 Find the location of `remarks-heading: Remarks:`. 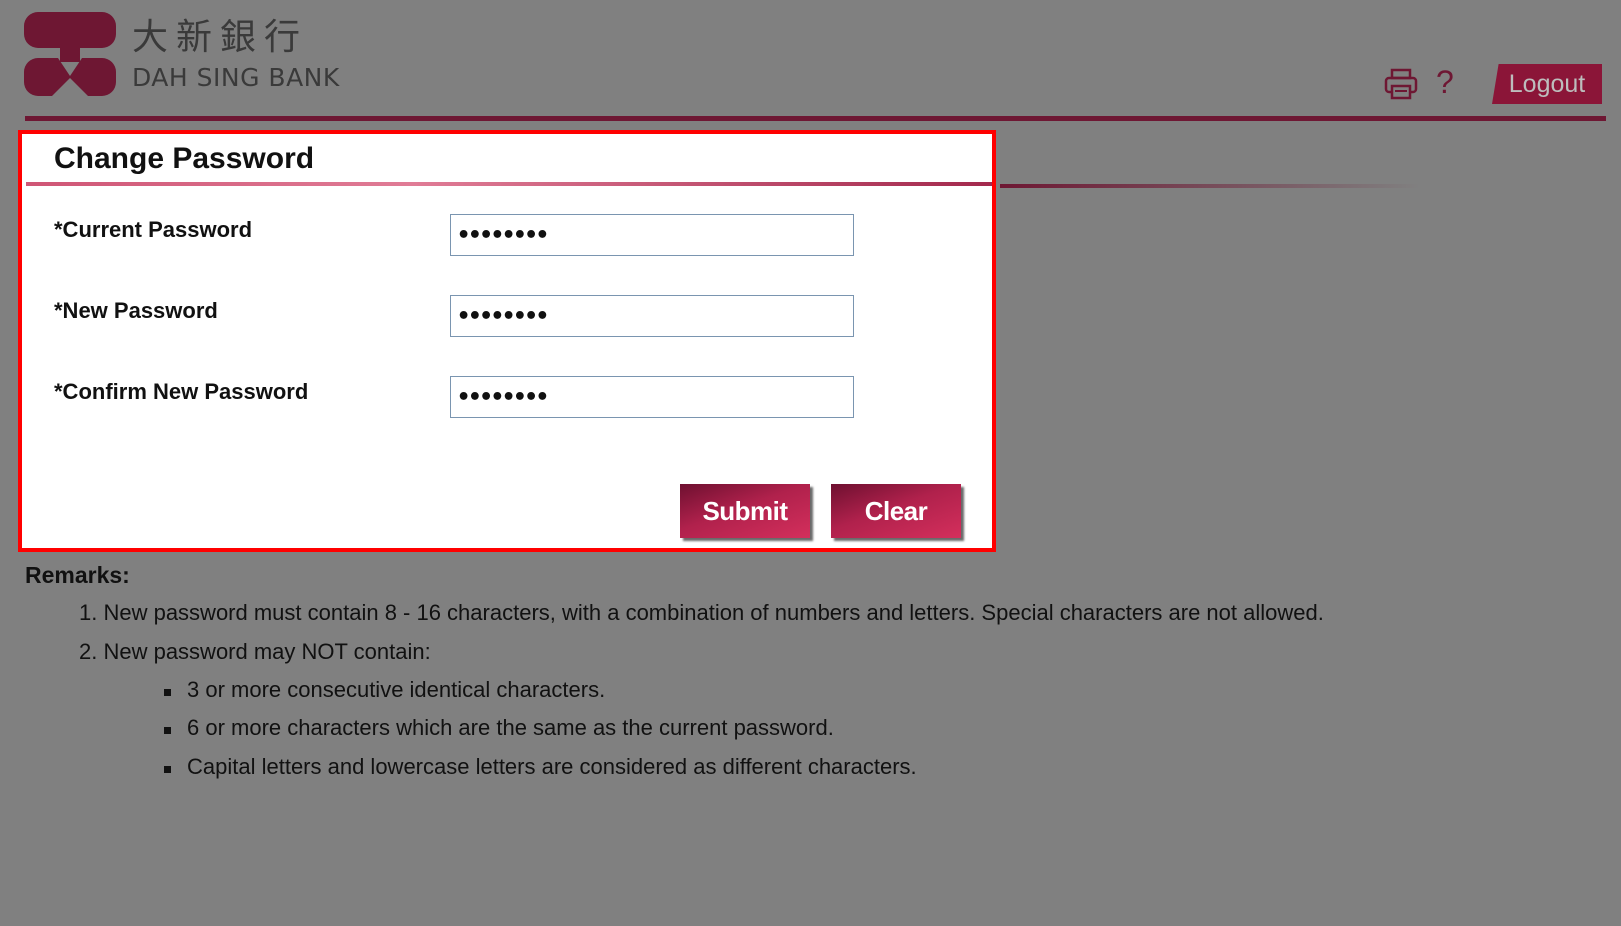

remarks-heading: Remarks: is located at coordinates (77, 575).